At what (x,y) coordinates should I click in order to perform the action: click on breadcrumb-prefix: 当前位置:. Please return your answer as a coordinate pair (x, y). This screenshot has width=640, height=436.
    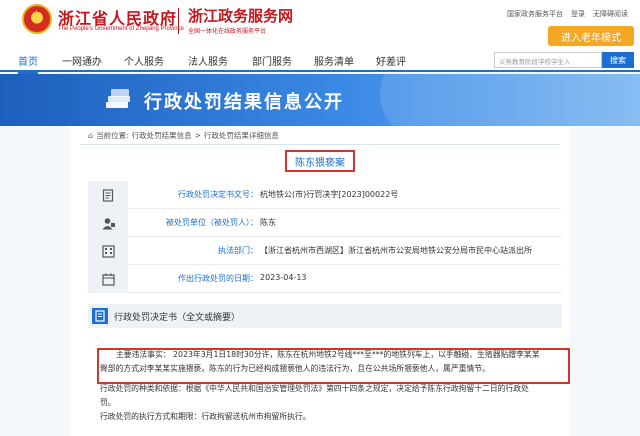
    Looking at the image, I should click on (112, 135).